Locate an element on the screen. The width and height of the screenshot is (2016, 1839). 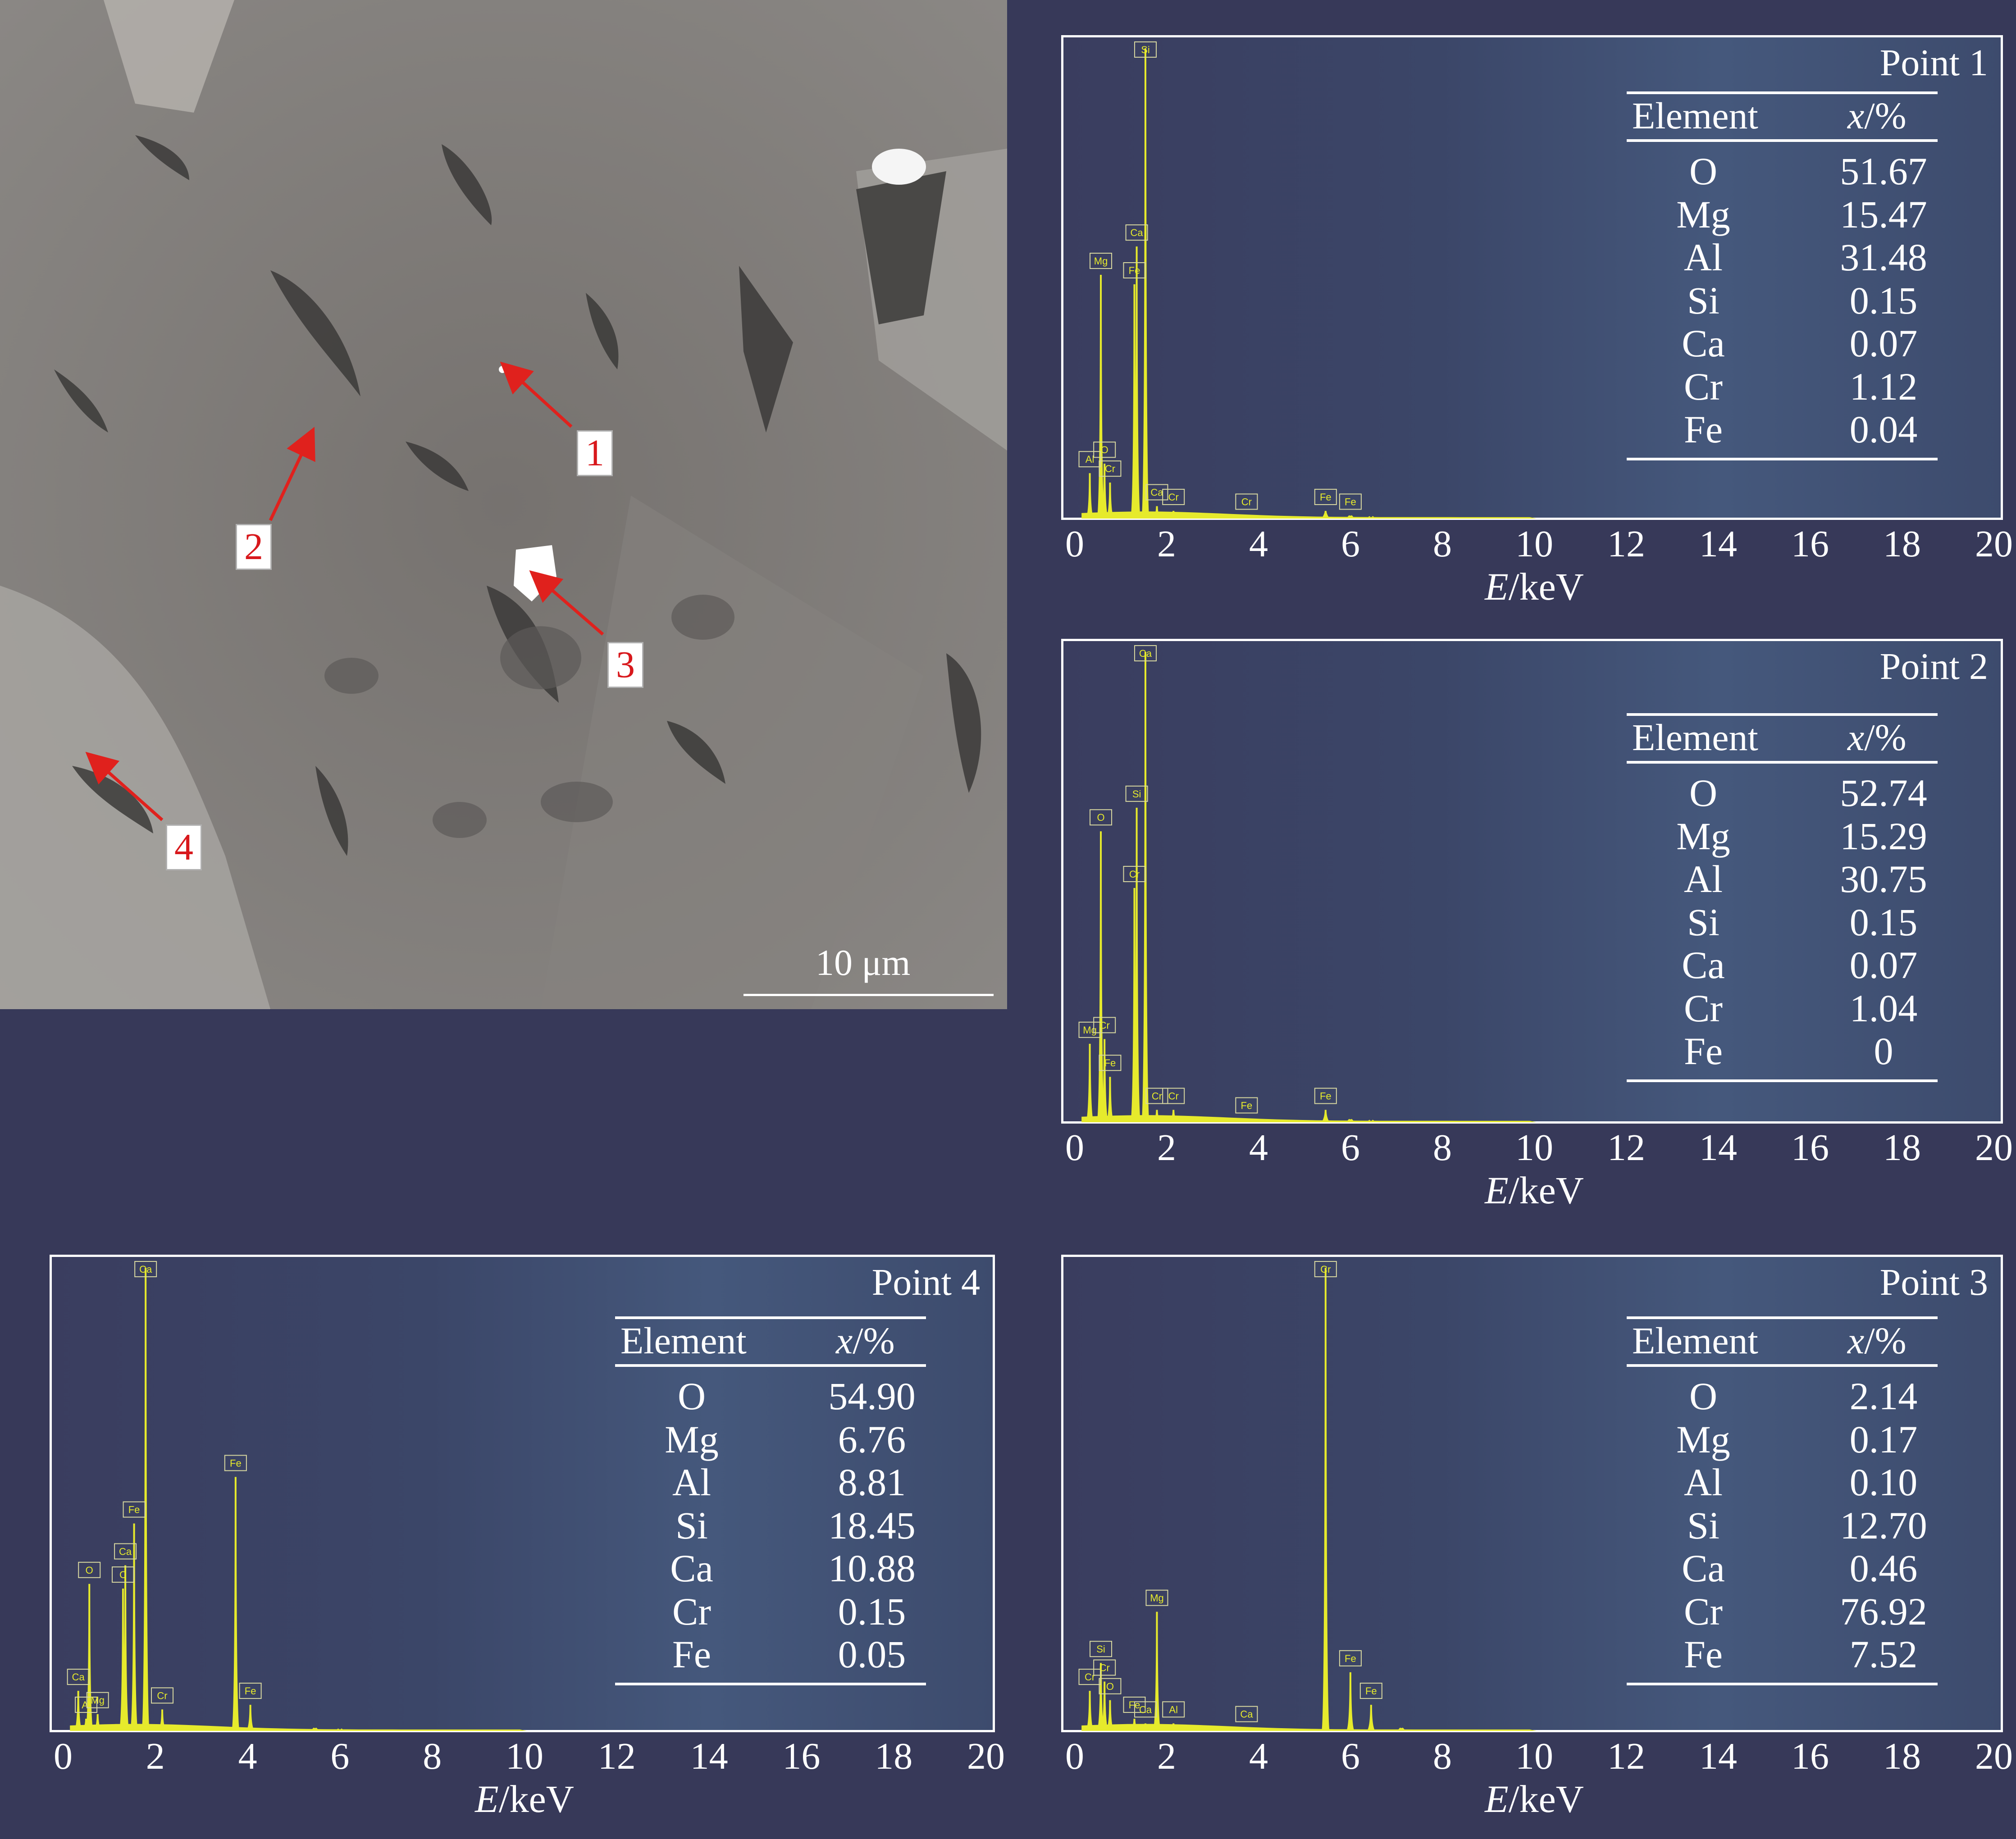
table-cell-value: 51.67 is located at coordinates (1883, 171).